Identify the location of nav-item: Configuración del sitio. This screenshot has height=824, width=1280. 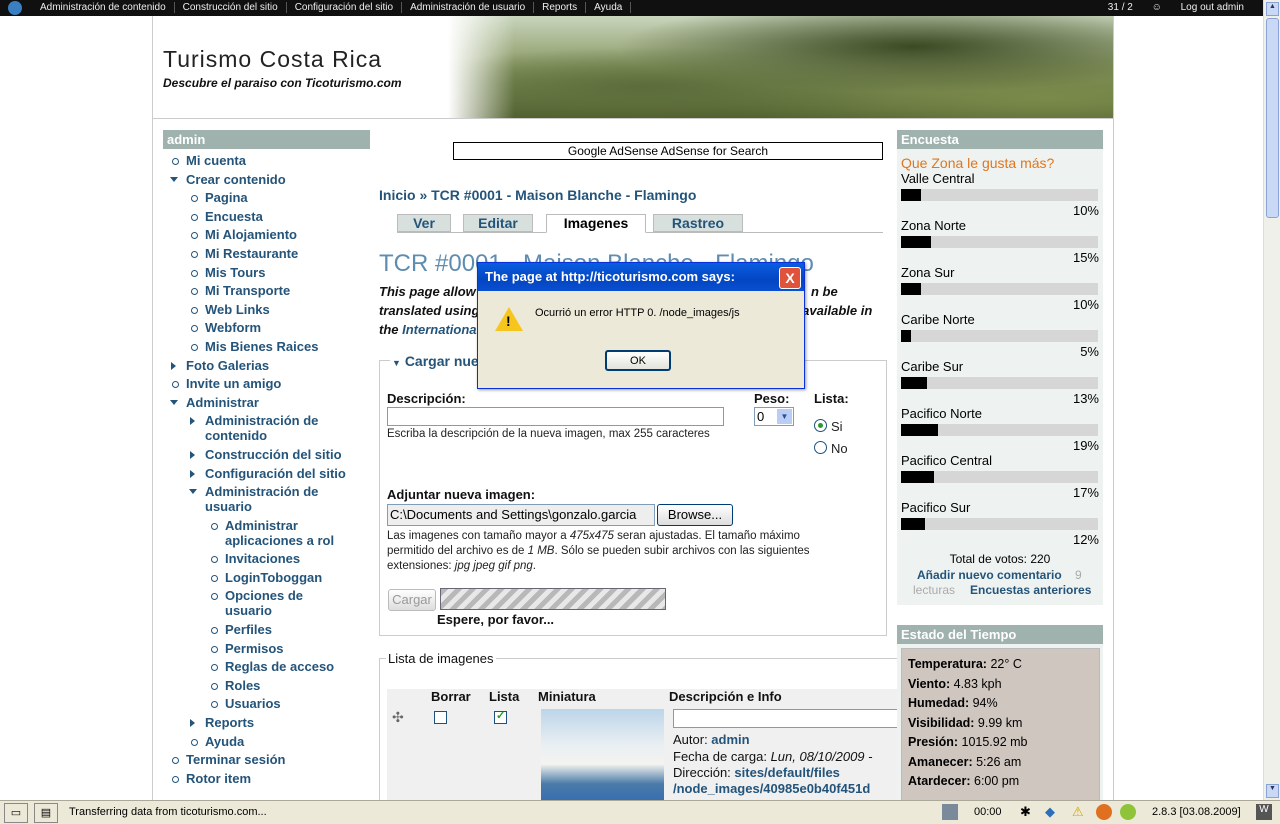
(280, 473).